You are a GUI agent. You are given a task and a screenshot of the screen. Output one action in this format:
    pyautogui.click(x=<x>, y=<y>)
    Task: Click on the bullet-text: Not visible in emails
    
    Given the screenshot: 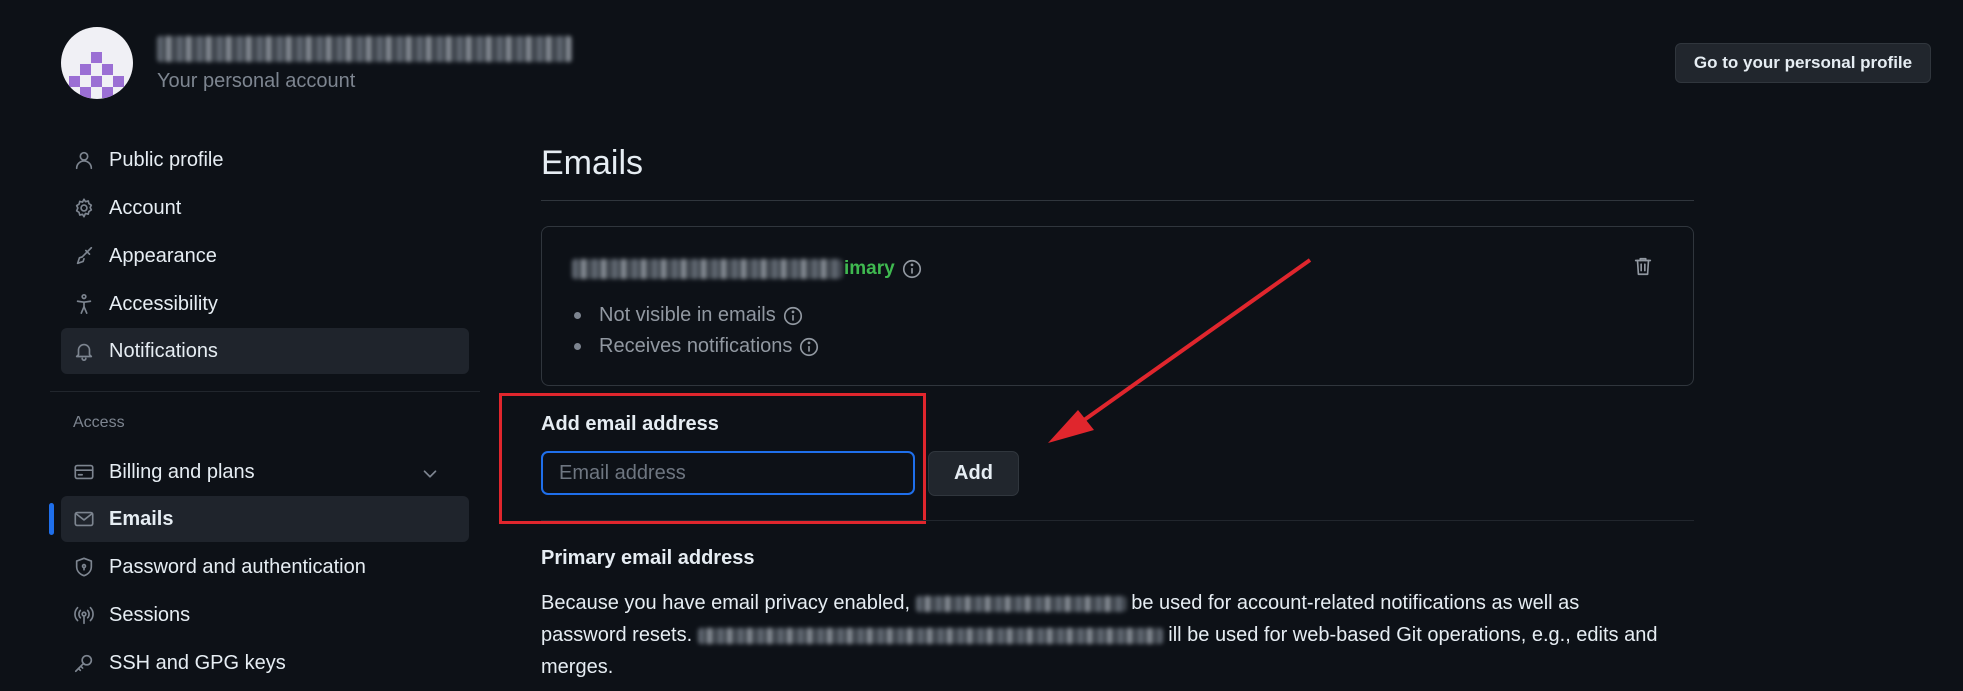 What is the action you would take?
    pyautogui.click(x=687, y=315)
    